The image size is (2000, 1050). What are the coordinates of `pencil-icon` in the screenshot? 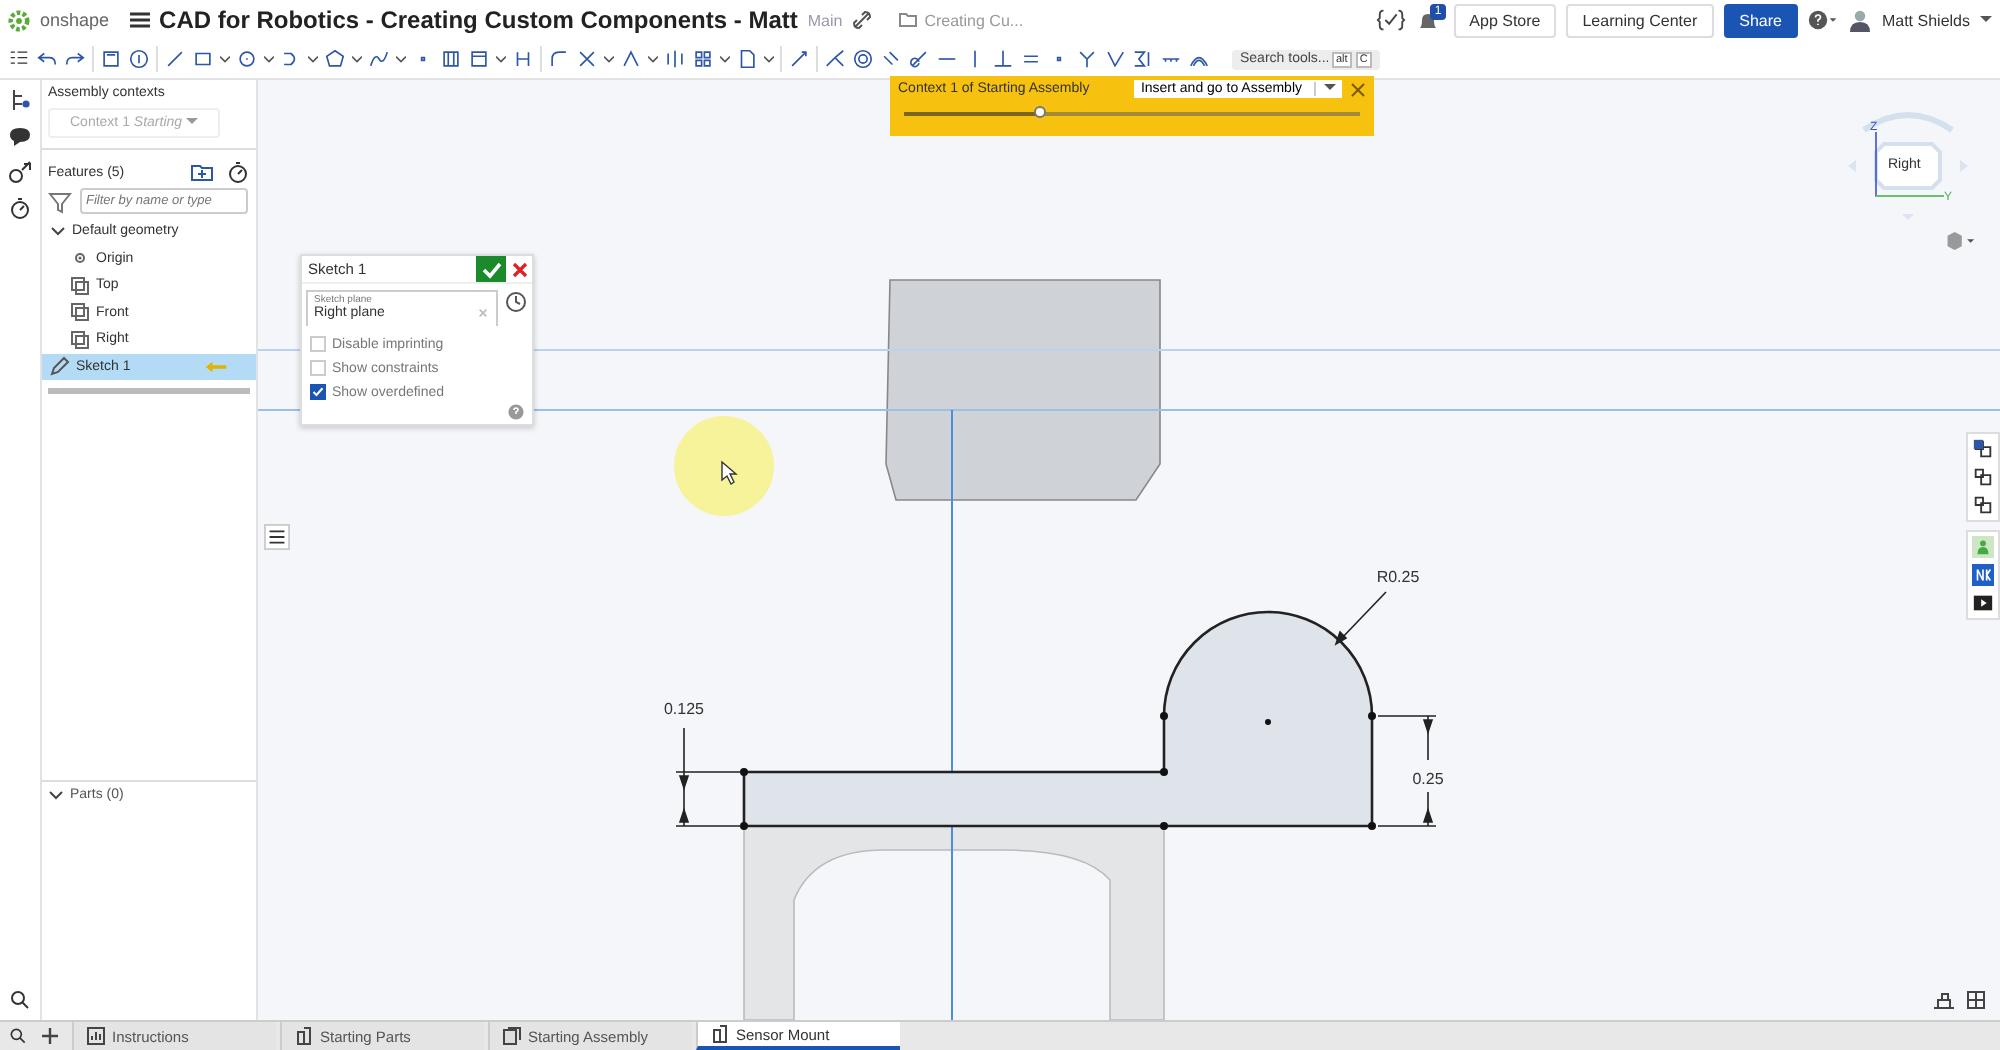 It's located at (60, 366).